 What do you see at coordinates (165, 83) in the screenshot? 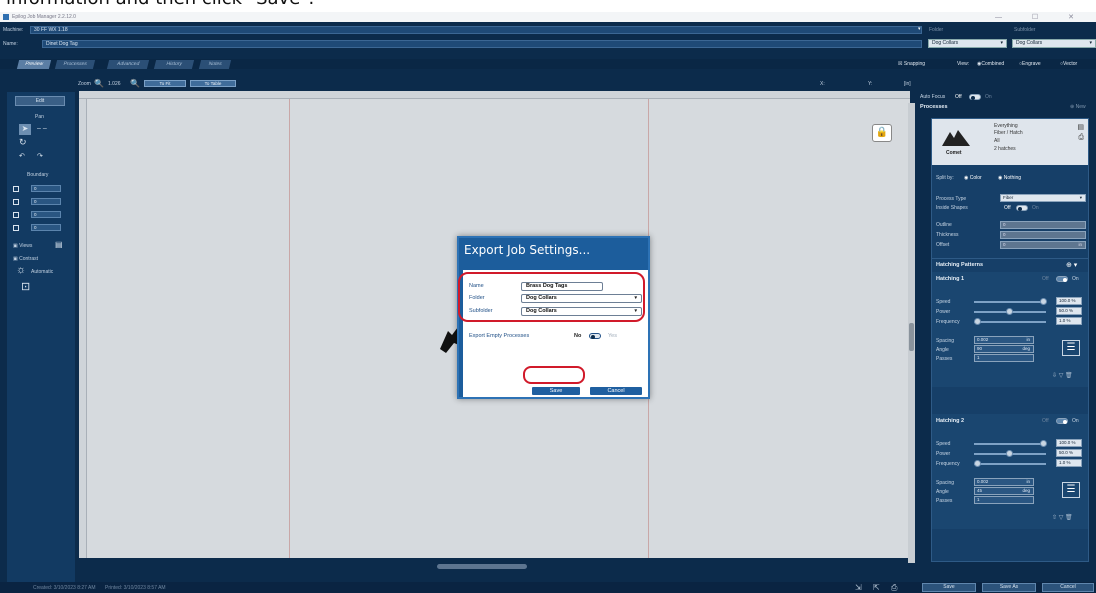
I see `to-fit-button: To Fit` at bounding box center [165, 83].